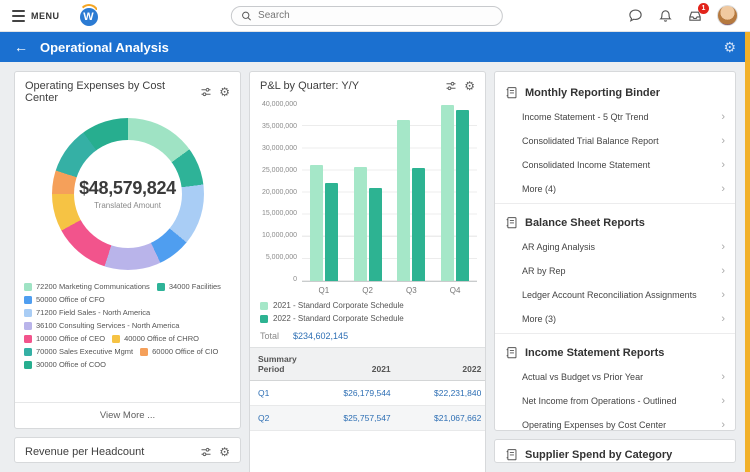 The image size is (750, 472). What do you see at coordinates (703, 8) in the screenshot?
I see `inbox-badge: 1` at bounding box center [703, 8].